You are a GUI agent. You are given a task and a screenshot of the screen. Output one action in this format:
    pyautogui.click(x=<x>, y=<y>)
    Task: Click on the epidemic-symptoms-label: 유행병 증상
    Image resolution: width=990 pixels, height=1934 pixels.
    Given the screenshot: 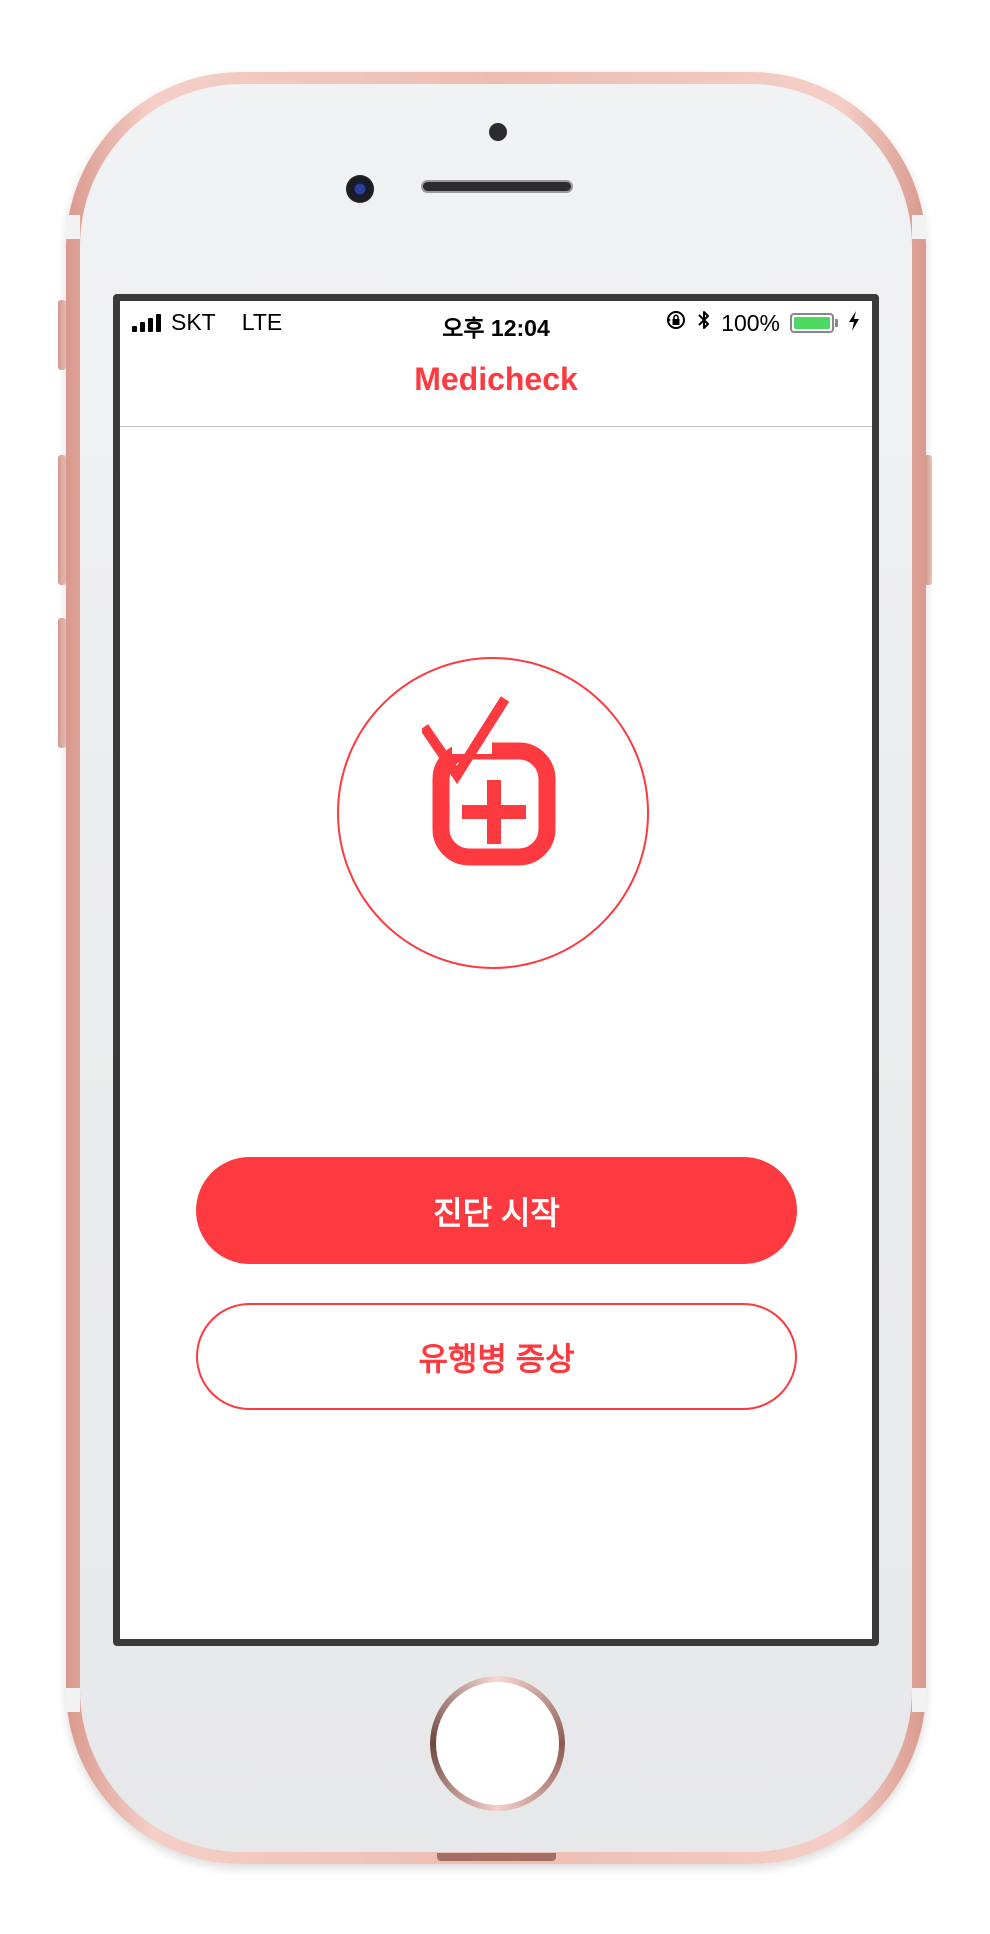 What is the action you would take?
    pyautogui.click(x=496, y=1358)
    